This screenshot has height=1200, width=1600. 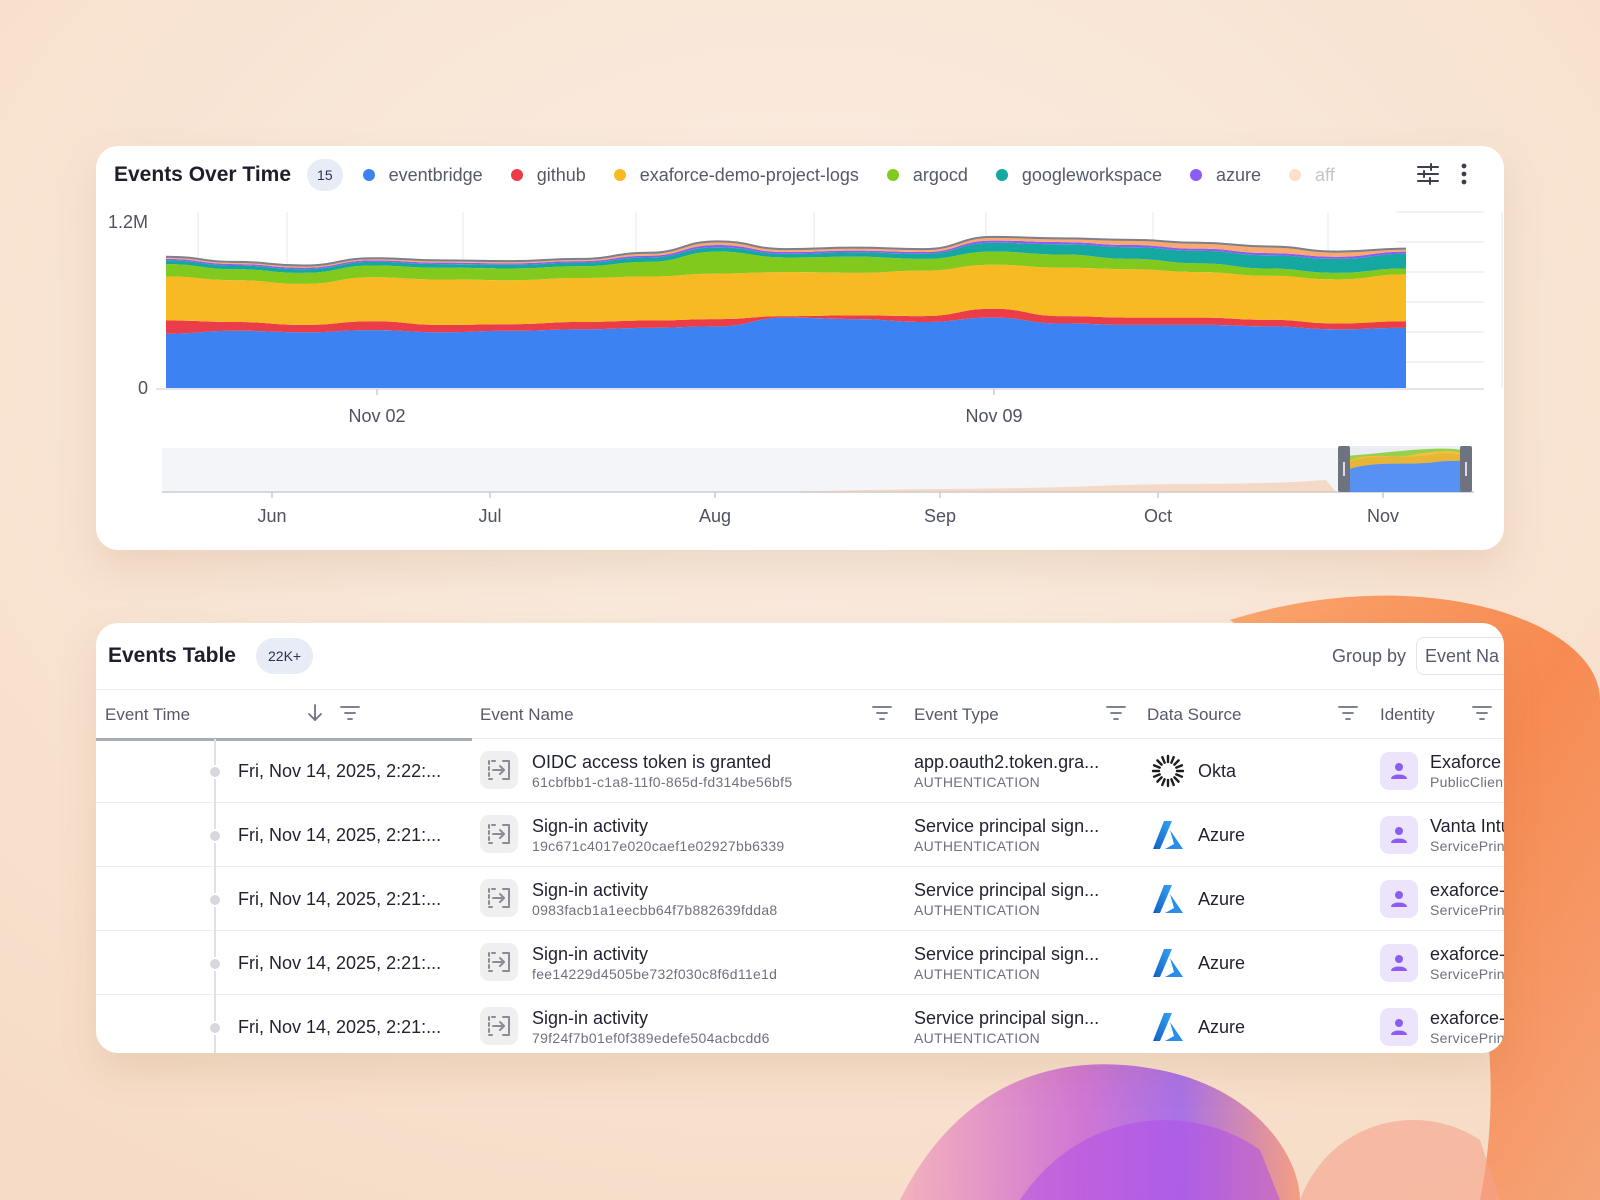 I want to click on column-label: Event Time, so click(x=148, y=714).